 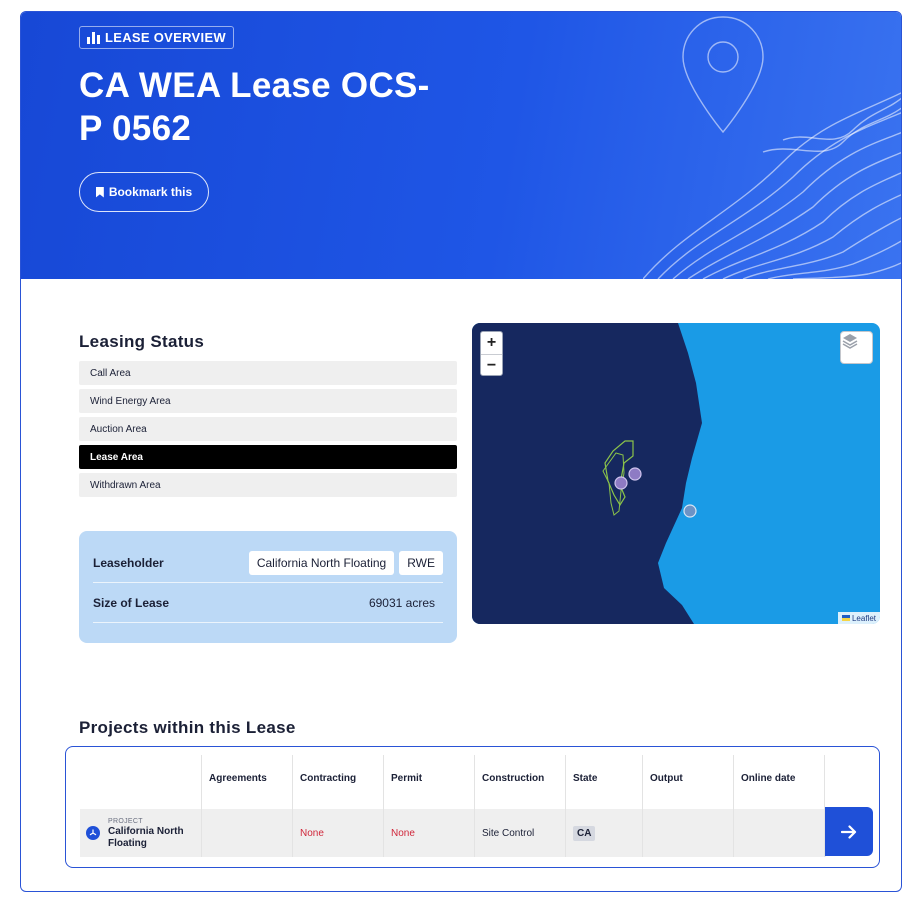 I want to click on arrow-right-icon, so click(x=849, y=831).